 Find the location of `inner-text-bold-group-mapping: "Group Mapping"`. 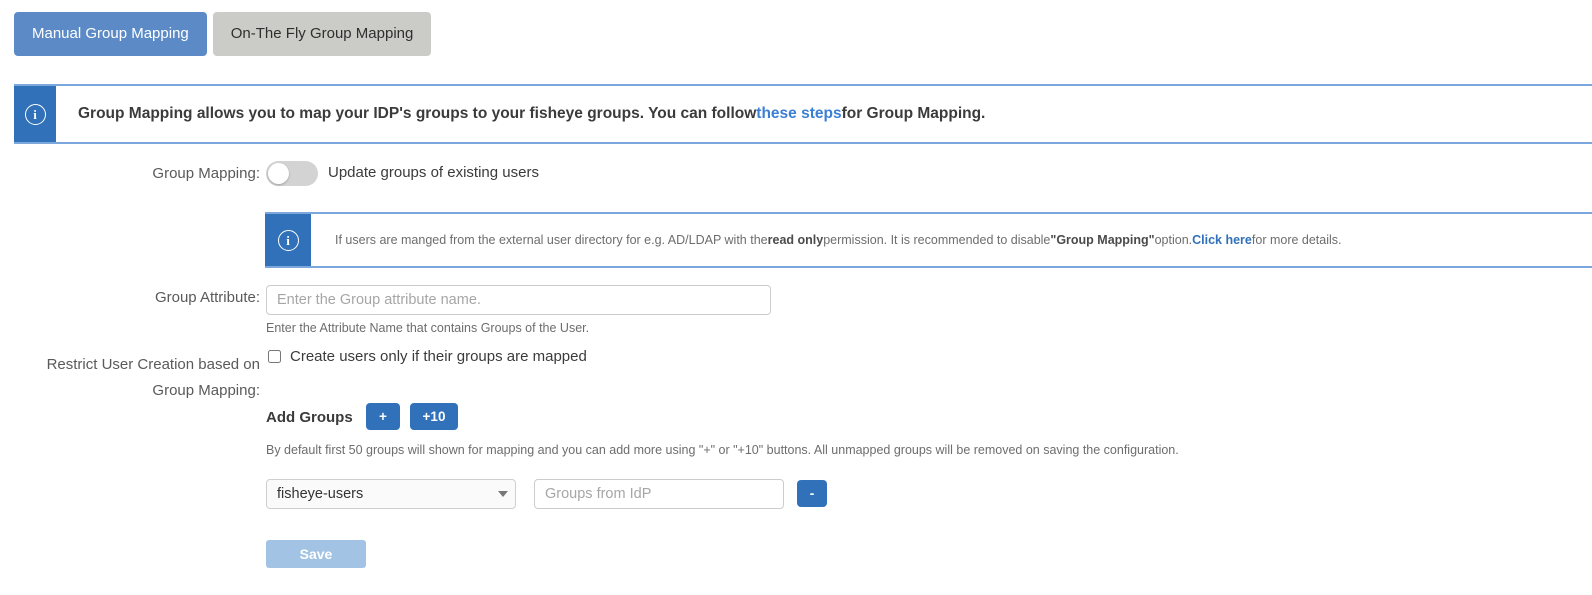

inner-text-bold-group-mapping: "Group Mapping" is located at coordinates (1102, 240).